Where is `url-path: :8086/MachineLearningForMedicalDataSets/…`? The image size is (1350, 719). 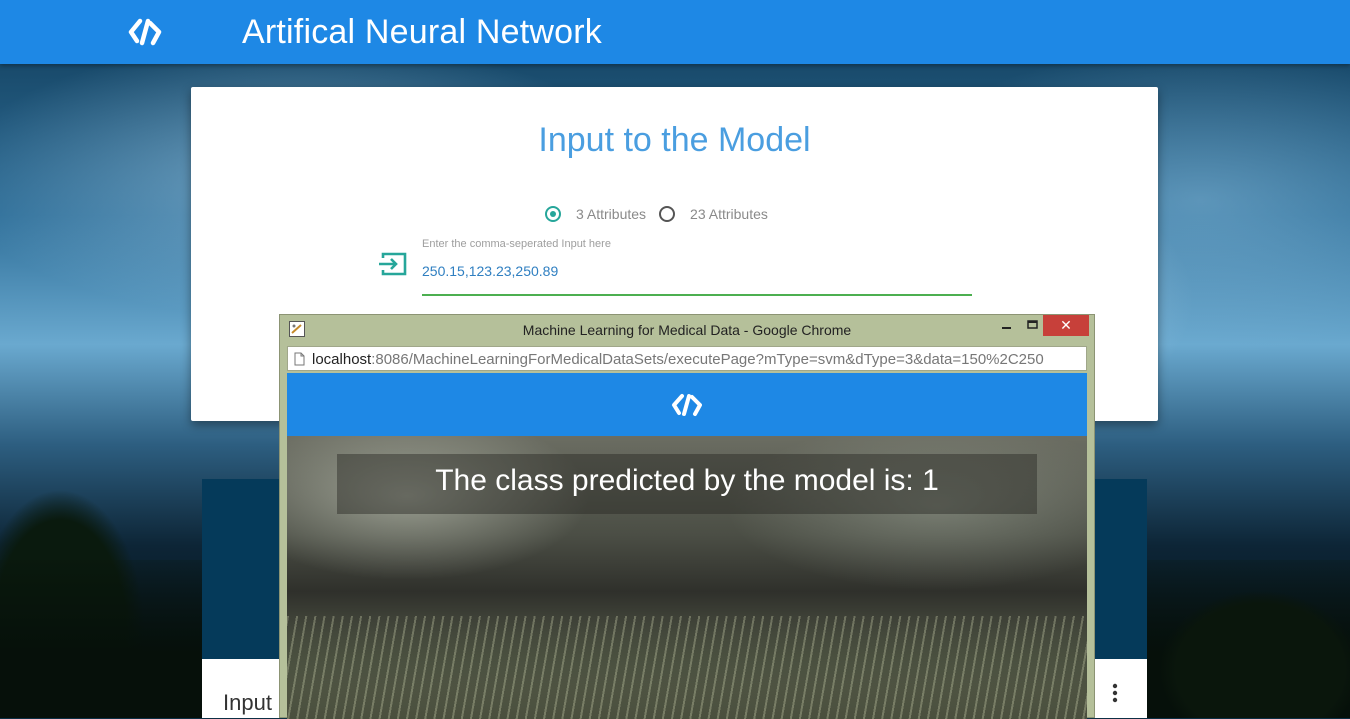
url-path: :8086/MachineLearningForMedicalDataSets/… is located at coordinates (707, 359).